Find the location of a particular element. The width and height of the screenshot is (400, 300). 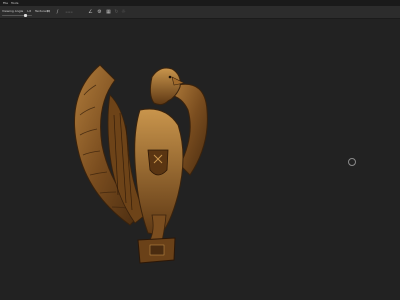

orbit-cursor-icon is located at coordinates (352, 162).